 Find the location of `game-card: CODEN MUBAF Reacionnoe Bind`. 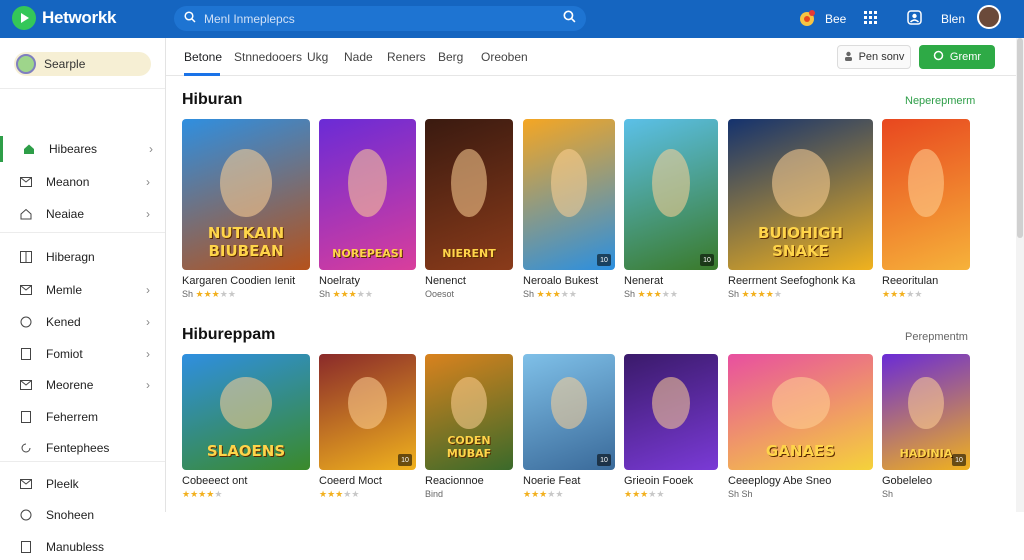

game-card: CODEN MUBAF Reacionnoe Bind is located at coordinates (469, 426).